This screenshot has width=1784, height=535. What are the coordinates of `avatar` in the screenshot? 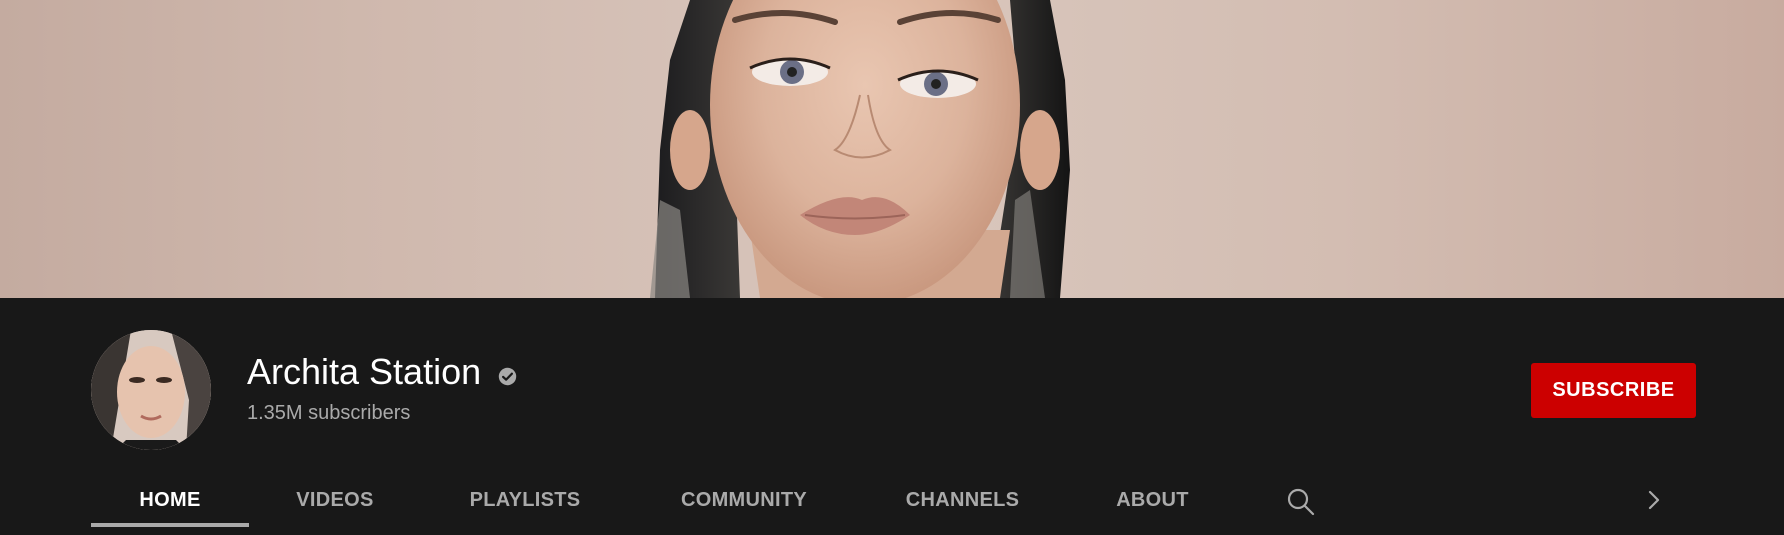 It's located at (151, 390).